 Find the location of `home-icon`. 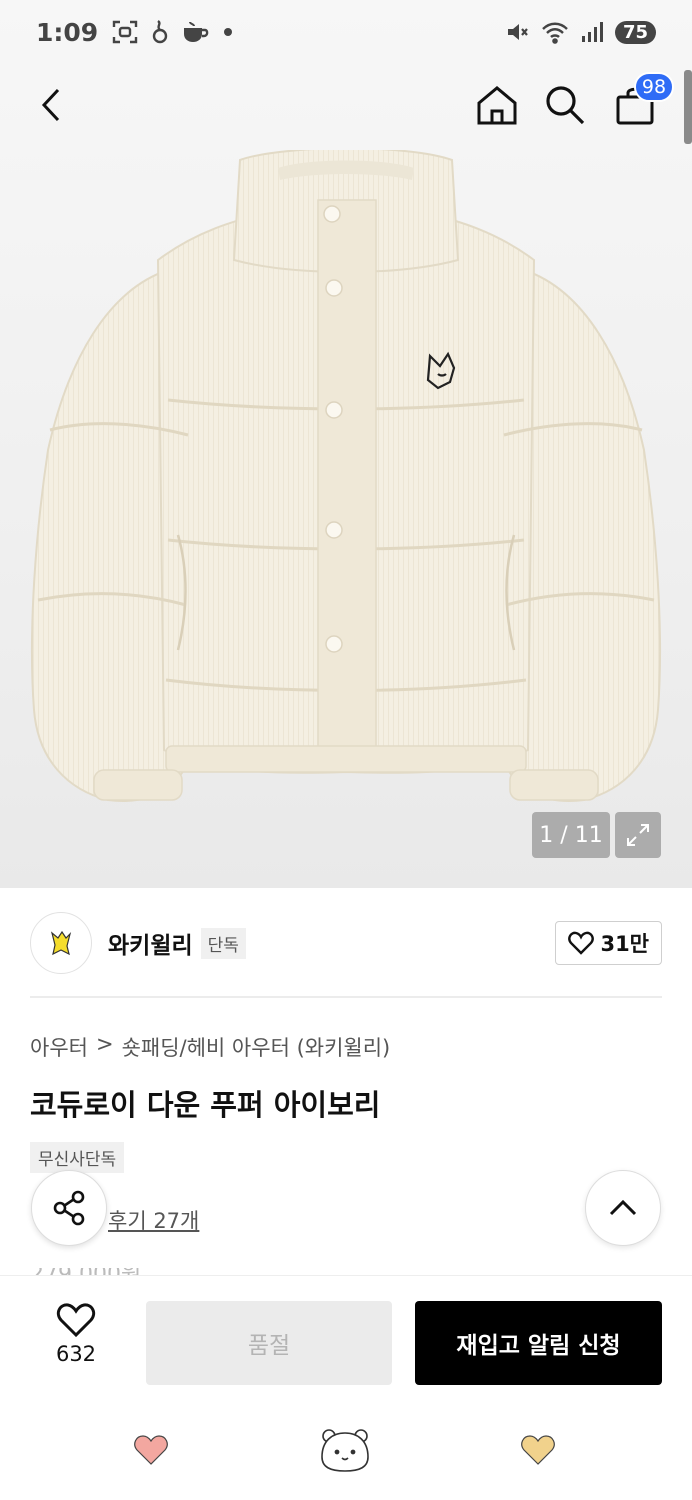

home-icon is located at coordinates (497, 105).